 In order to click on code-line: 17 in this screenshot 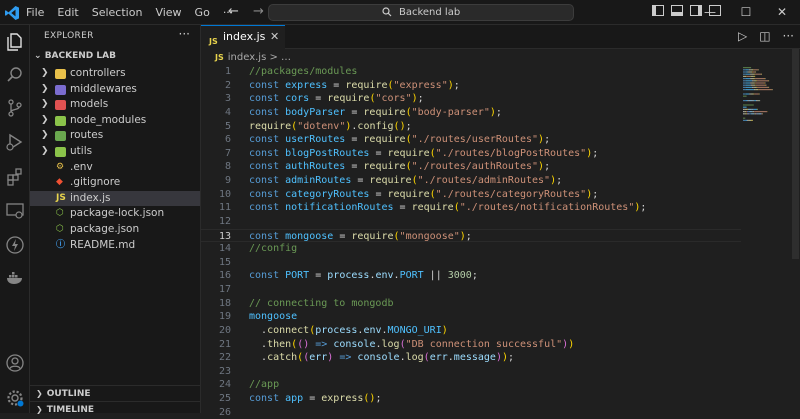, I will do `click(471, 290)`.